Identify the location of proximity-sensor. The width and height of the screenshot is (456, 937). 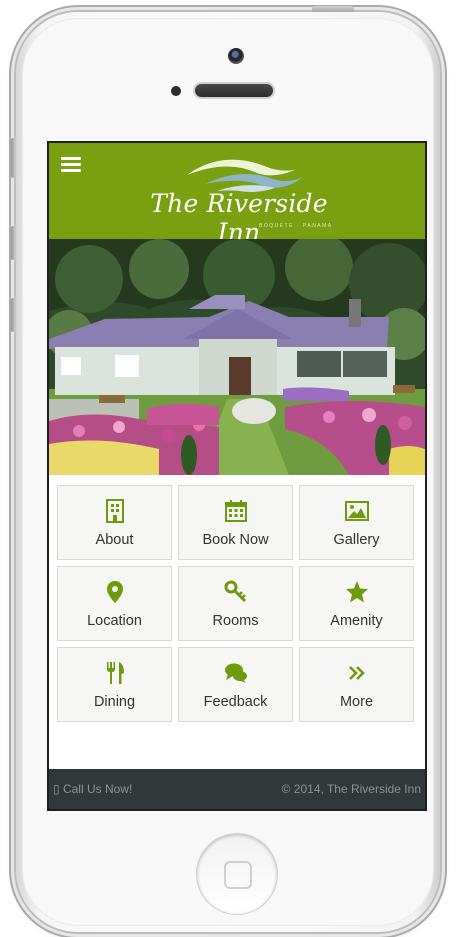
(176, 91).